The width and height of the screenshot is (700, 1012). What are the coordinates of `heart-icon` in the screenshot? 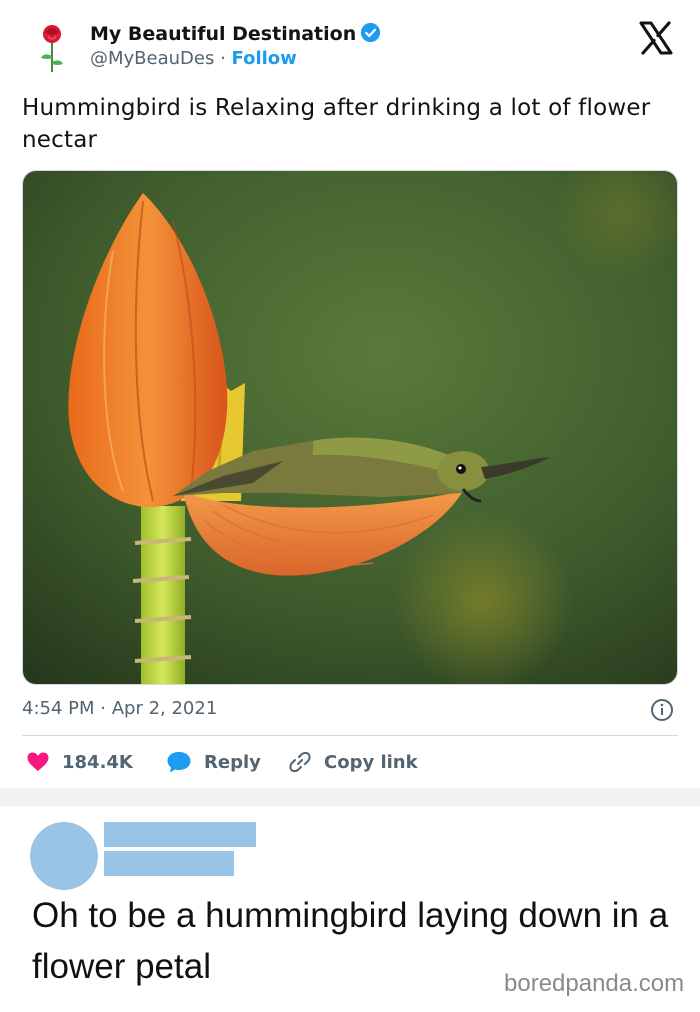 It's located at (38, 761).